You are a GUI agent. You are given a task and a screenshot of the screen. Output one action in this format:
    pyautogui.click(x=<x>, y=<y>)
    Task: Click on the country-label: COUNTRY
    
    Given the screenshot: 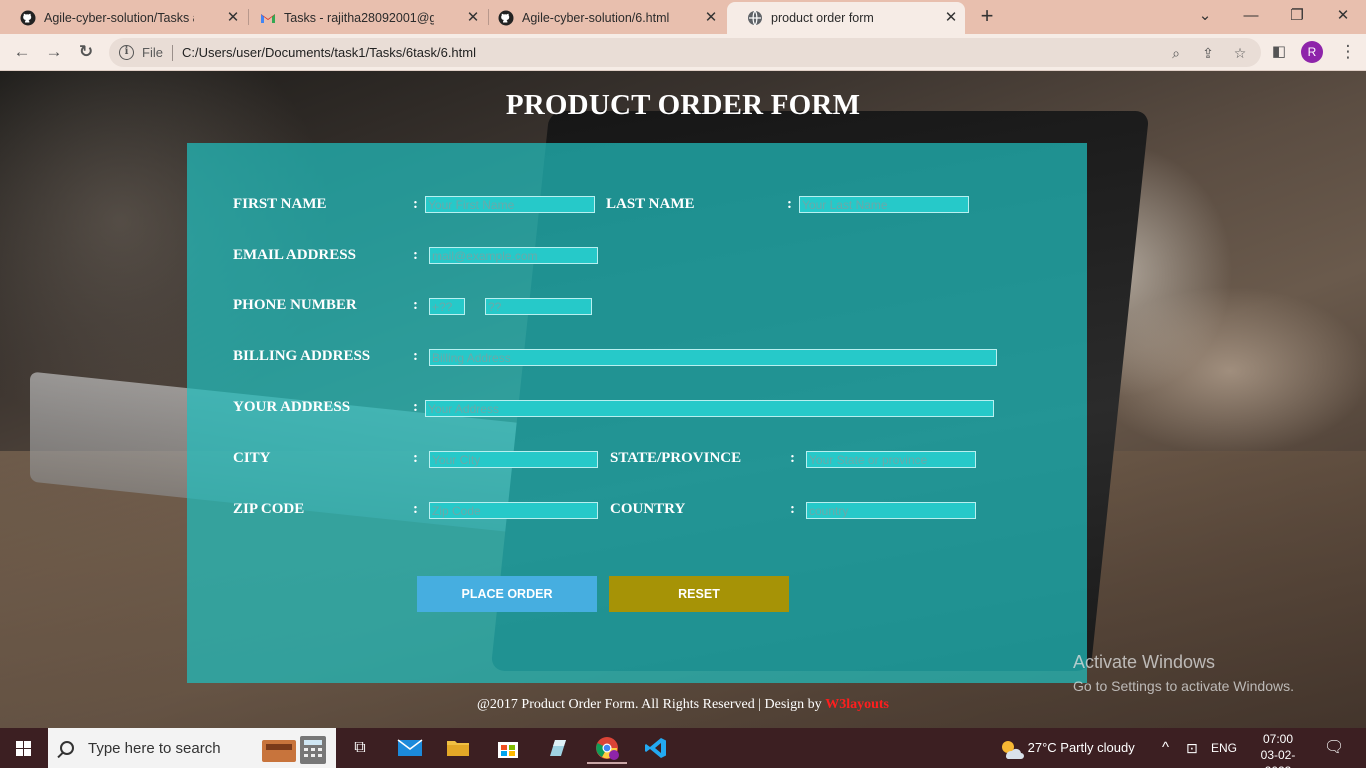 What is the action you would take?
    pyautogui.click(x=648, y=509)
    